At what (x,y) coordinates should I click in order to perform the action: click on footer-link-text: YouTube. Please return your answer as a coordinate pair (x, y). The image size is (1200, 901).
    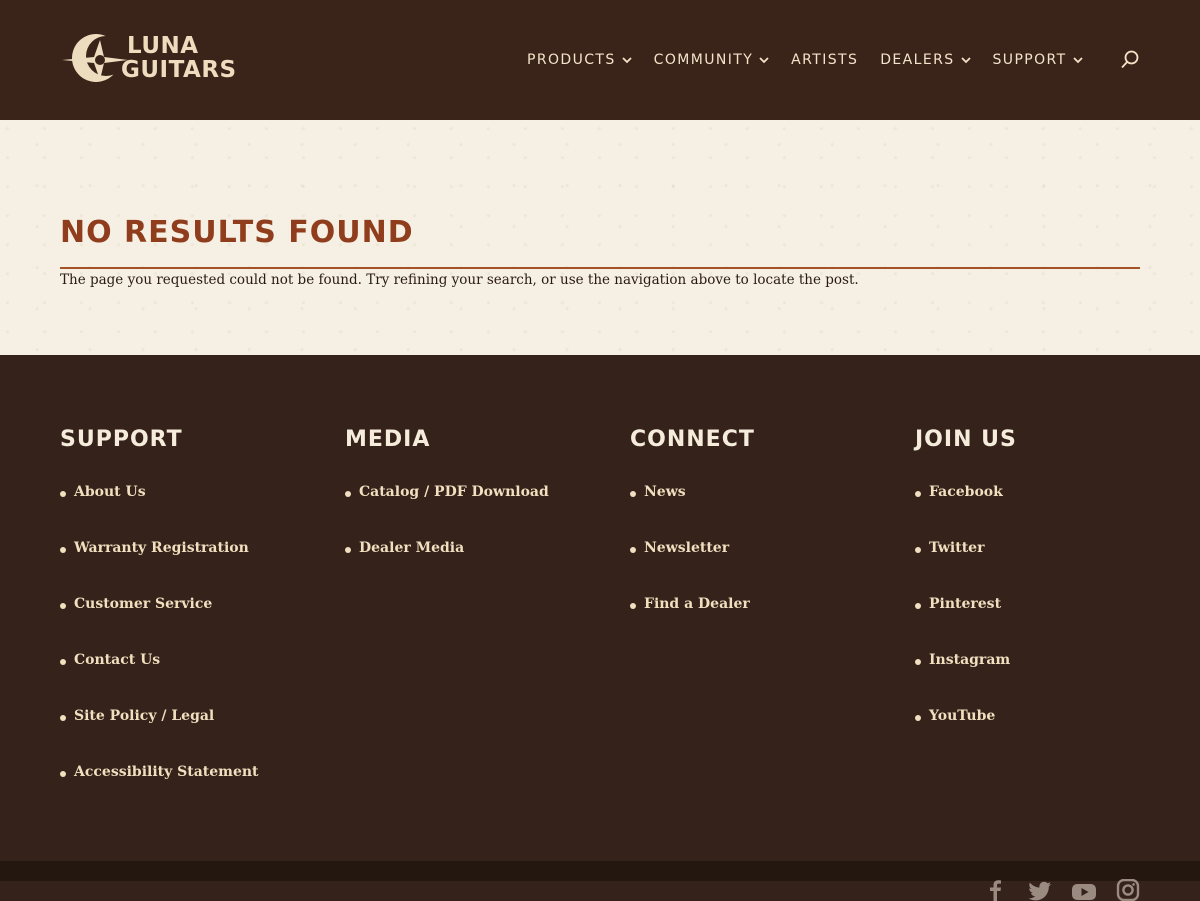
    Looking at the image, I should click on (962, 716).